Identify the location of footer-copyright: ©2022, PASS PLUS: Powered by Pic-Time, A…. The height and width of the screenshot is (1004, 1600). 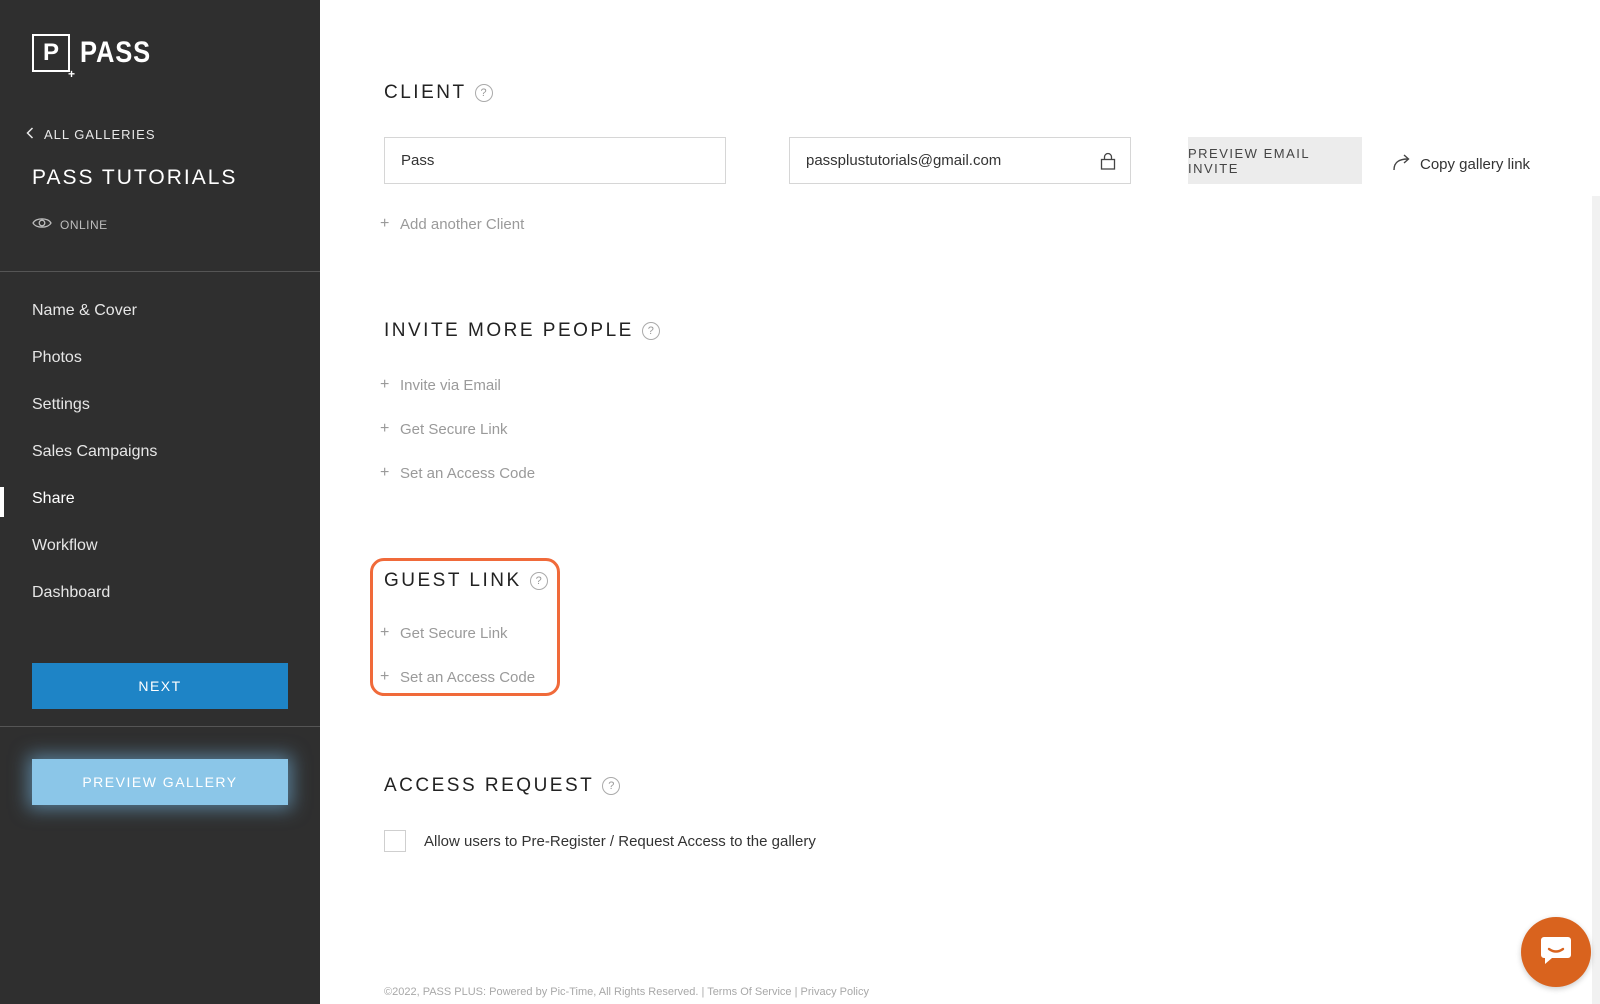
(541, 992).